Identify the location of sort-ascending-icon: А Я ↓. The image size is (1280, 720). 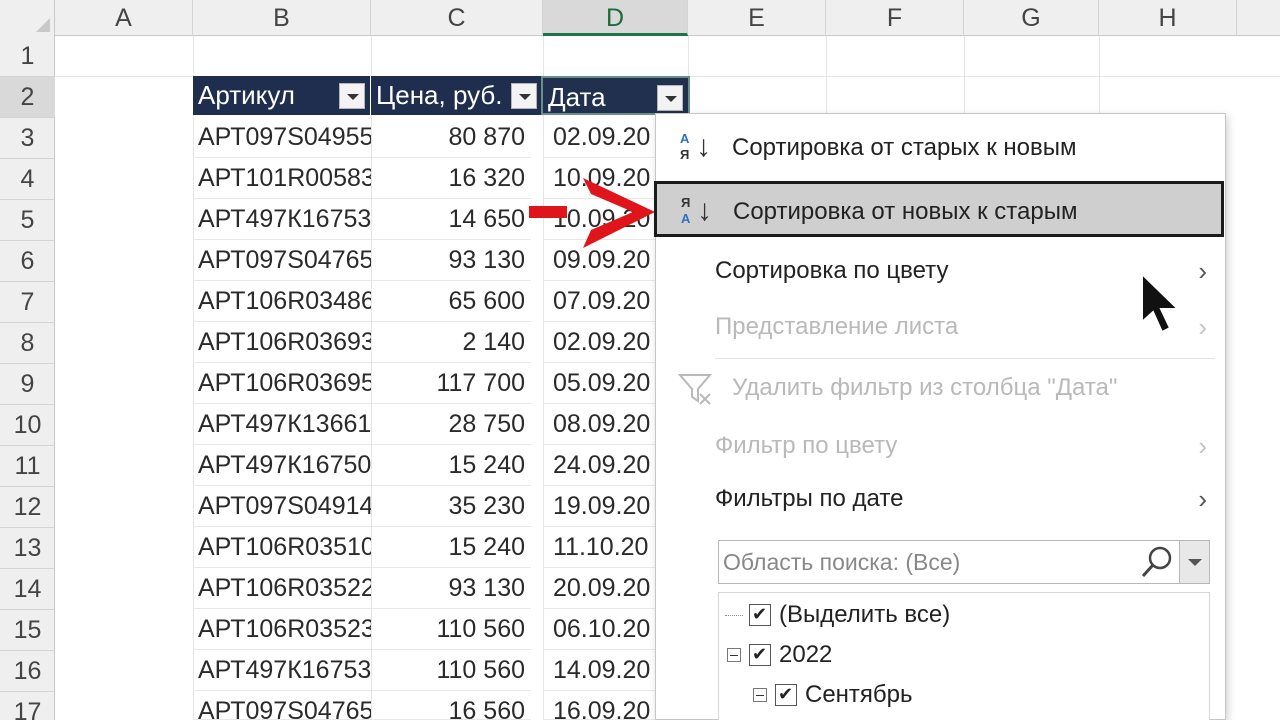
(698, 148).